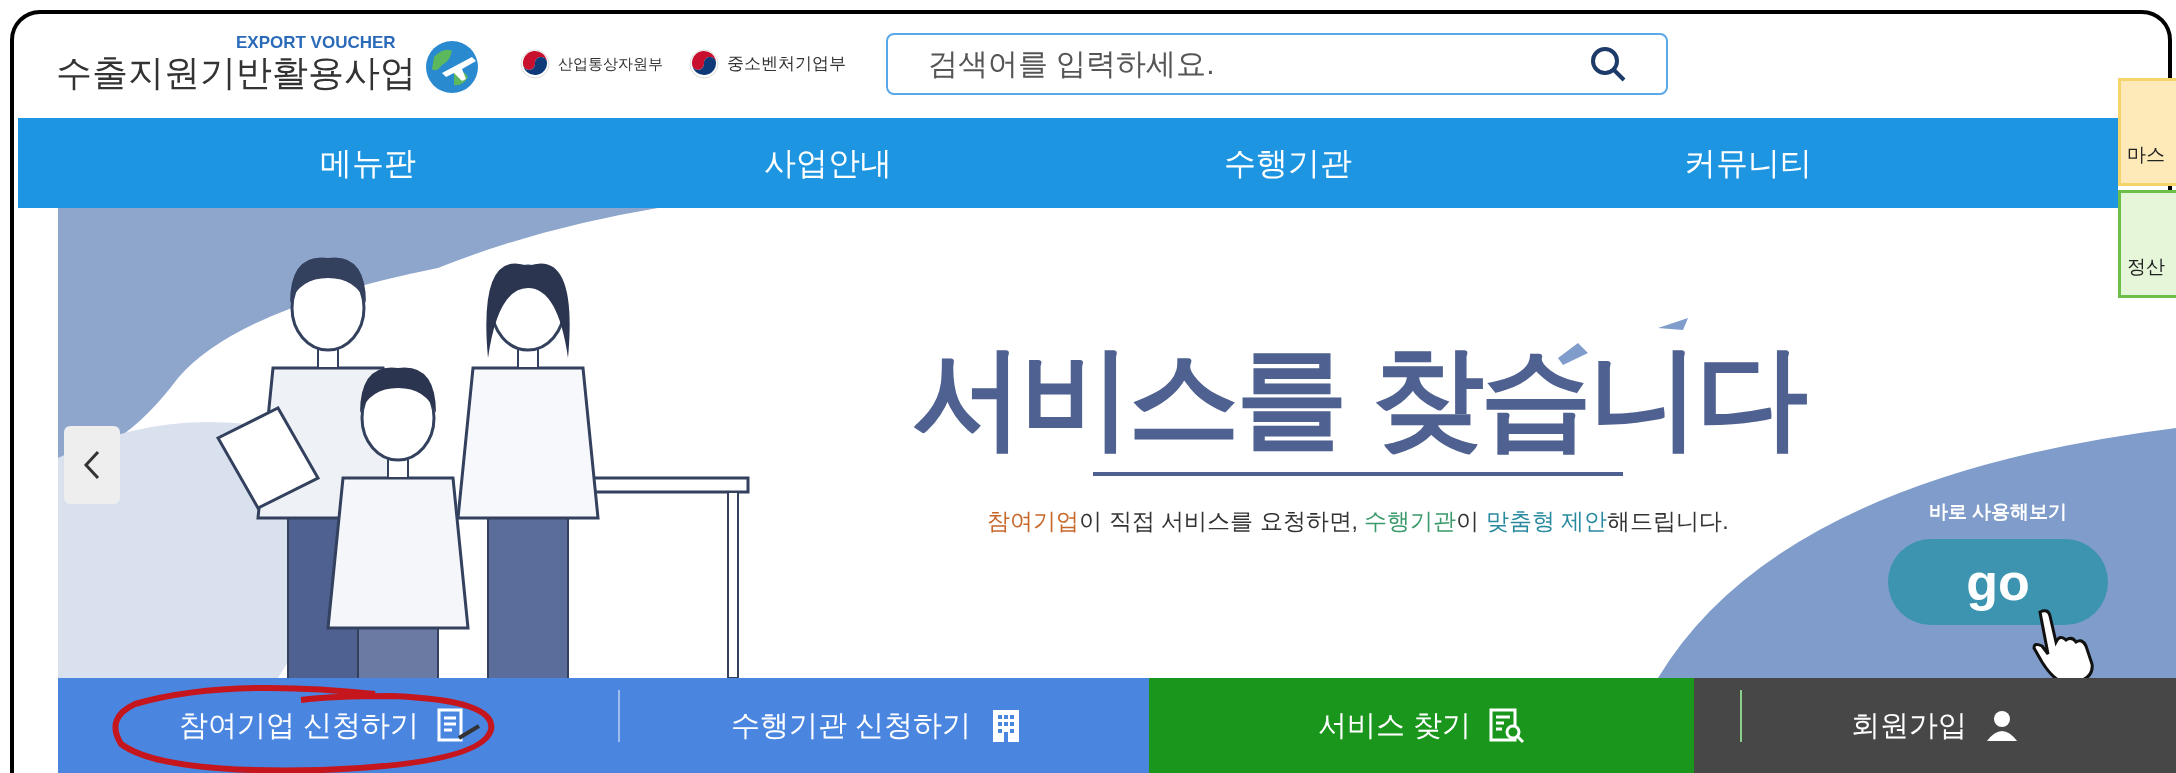  What do you see at coordinates (1748, 163) in the screenshot?
I see `nav-item: 커뮤니티` at bounding box center [1748, 163].